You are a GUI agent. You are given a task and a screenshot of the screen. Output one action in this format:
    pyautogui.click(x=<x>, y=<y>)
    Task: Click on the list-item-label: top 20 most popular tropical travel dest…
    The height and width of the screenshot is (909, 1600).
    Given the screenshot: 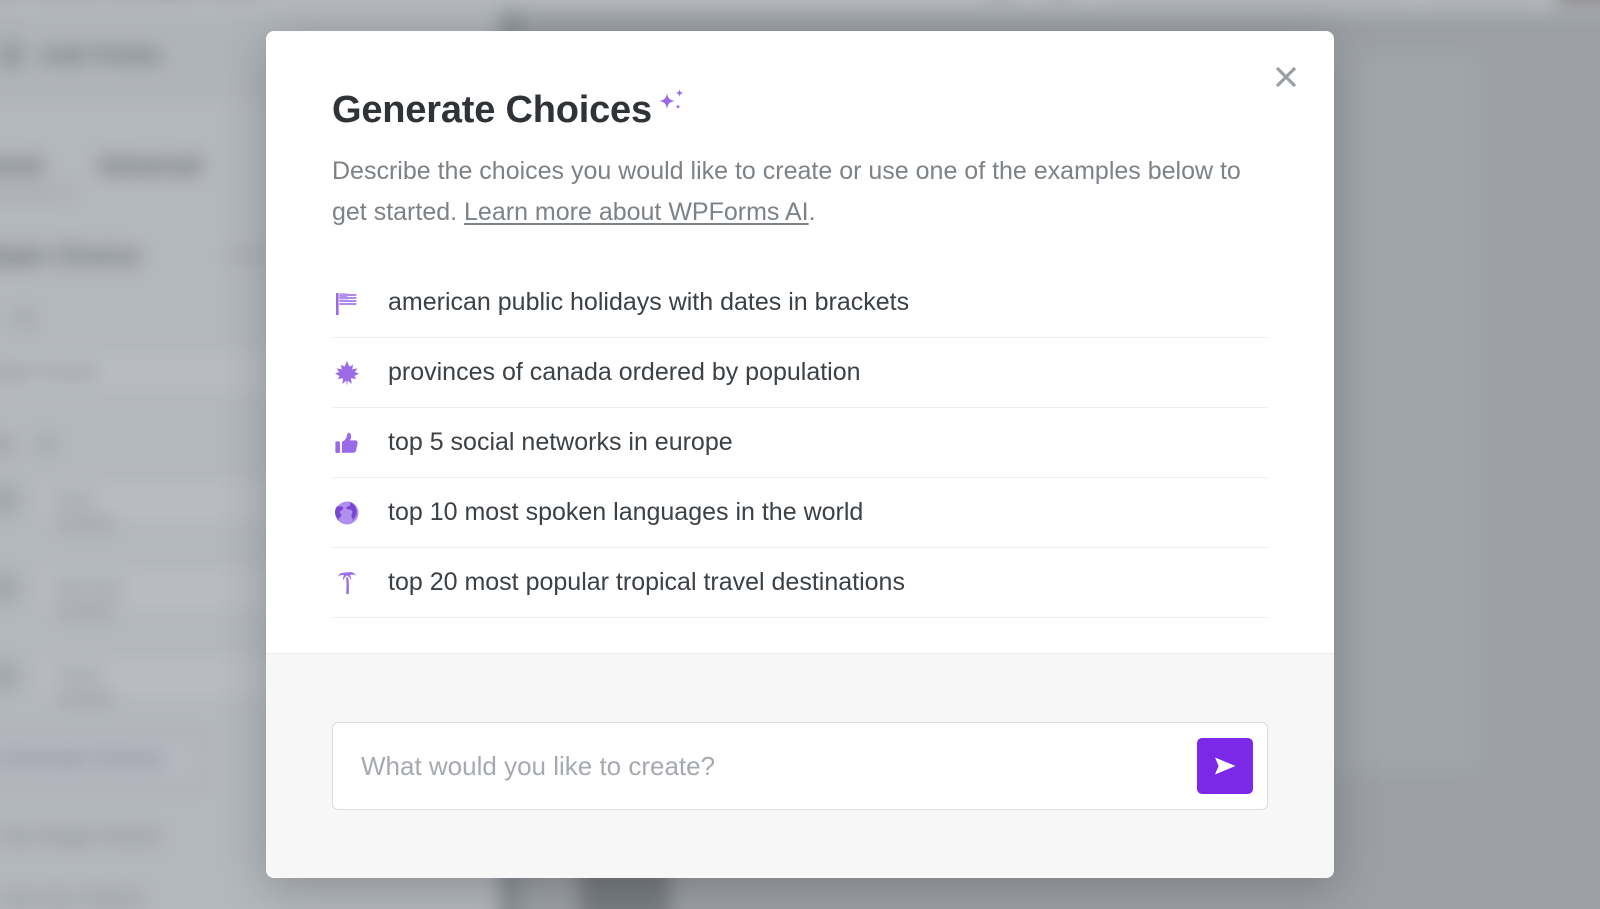 What is the action you would take?
    pyautogui.click(x=646, y=582)
    